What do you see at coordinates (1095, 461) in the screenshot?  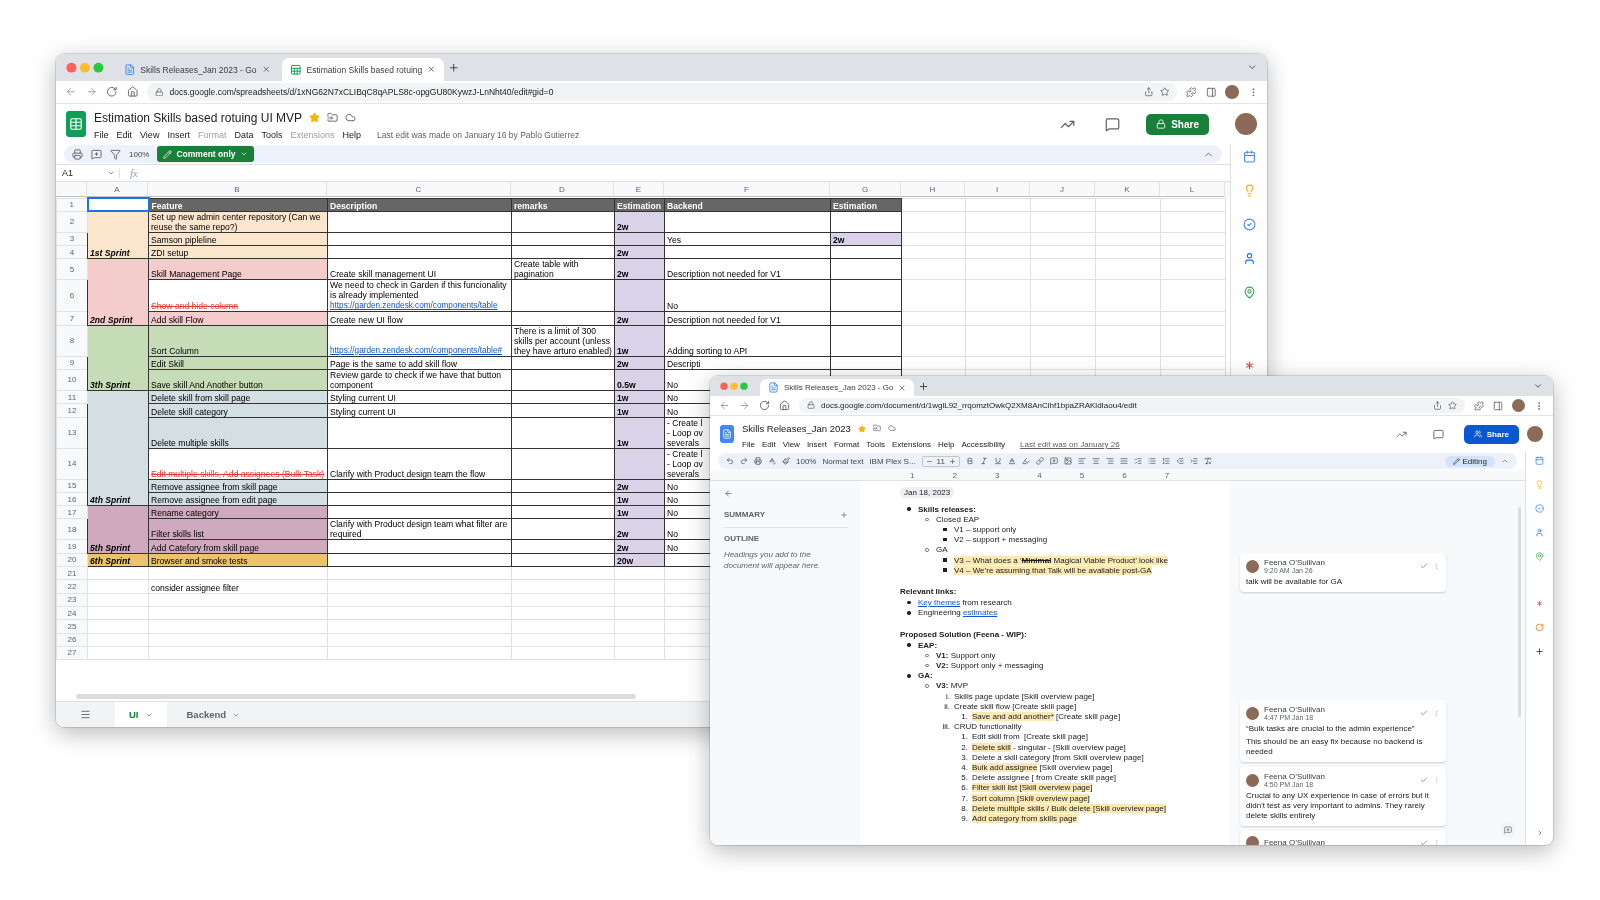 I see `align-center-icon` at bounding box center [1095, 461].